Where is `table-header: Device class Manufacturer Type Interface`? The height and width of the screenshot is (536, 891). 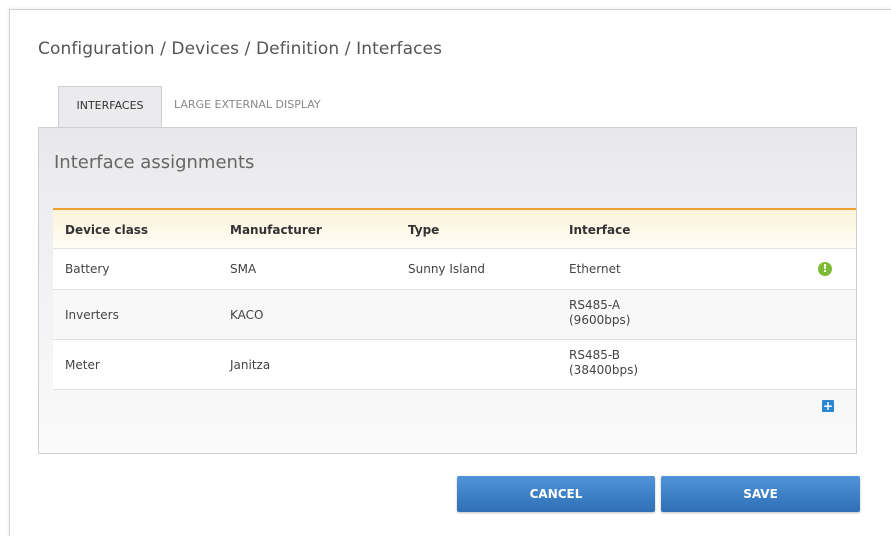
table-header: Device class Manufacturer Type Interface is located at coordinates (454, 229).